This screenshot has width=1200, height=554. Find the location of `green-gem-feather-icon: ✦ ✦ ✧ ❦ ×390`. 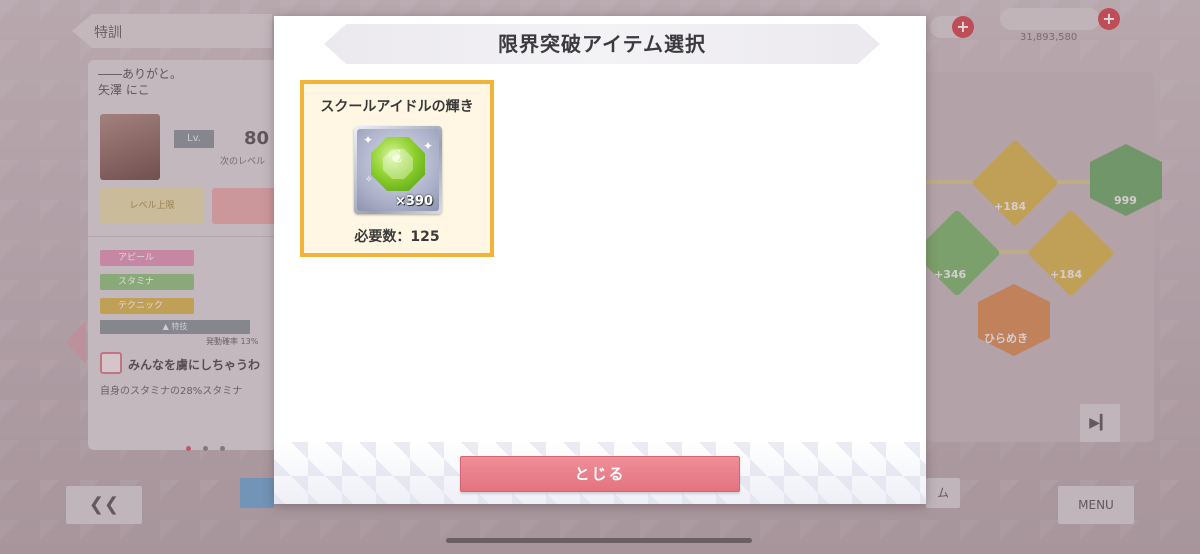

green-gem-feather-icon: ✦ ✦ ✧ ❦ ×390 is located at coordinates (398, 170).